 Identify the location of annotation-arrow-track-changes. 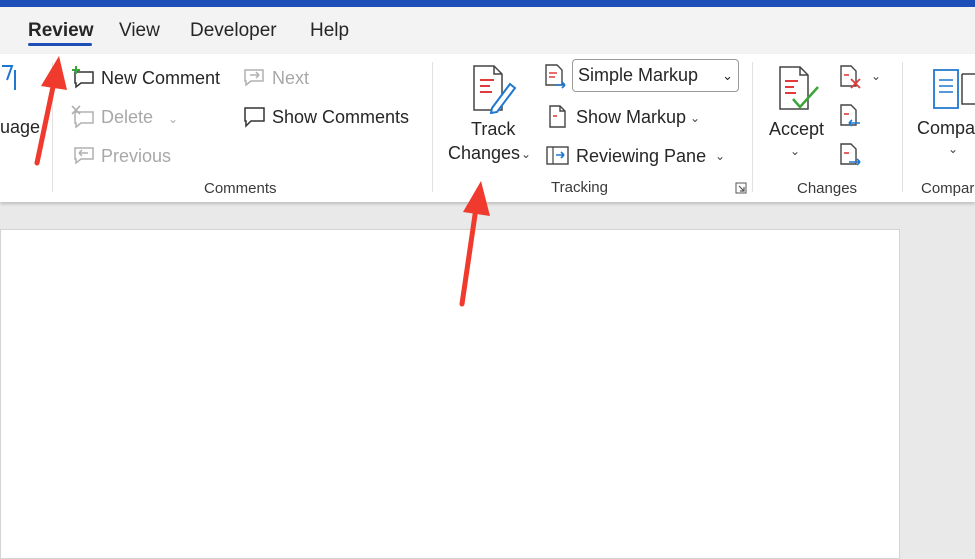
(474, 244).